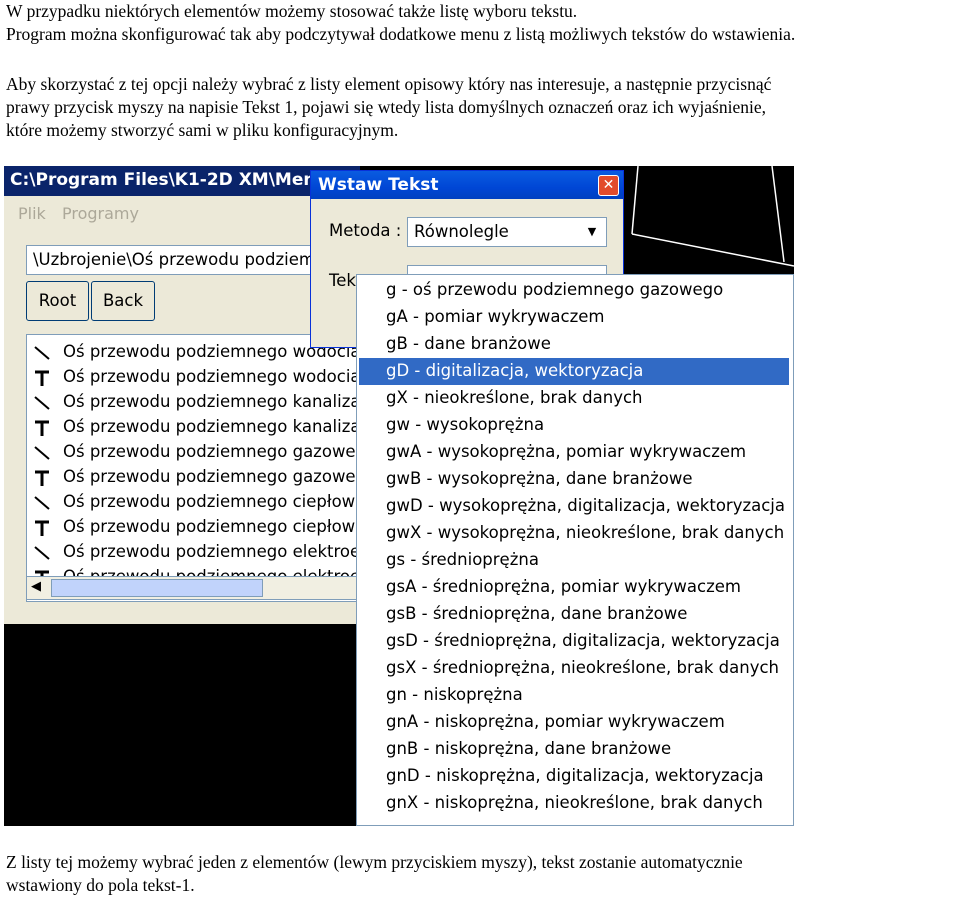  I want to click on path-field: \Uzbrojenie\Oś przewodu podziemne, so click(191, 260).